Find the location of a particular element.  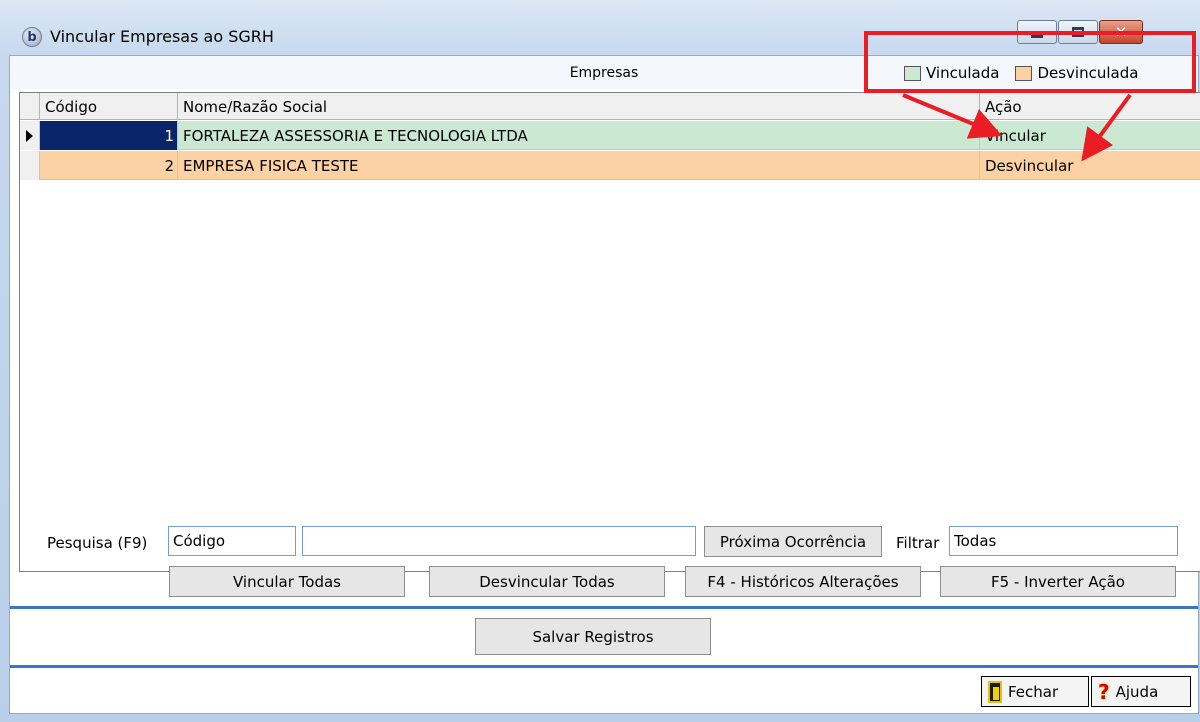

acao-cell: Desvincular is located at coordinates (1090, 165).